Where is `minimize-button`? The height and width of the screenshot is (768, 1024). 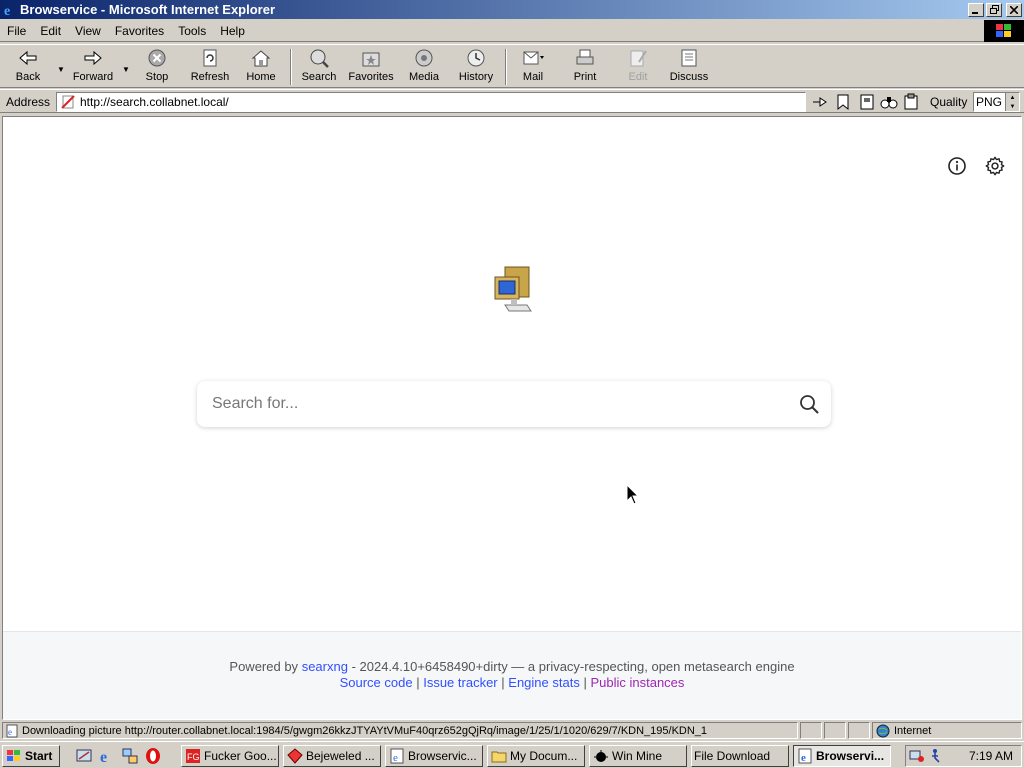 minimize-button is located at coordinates (976, 9).